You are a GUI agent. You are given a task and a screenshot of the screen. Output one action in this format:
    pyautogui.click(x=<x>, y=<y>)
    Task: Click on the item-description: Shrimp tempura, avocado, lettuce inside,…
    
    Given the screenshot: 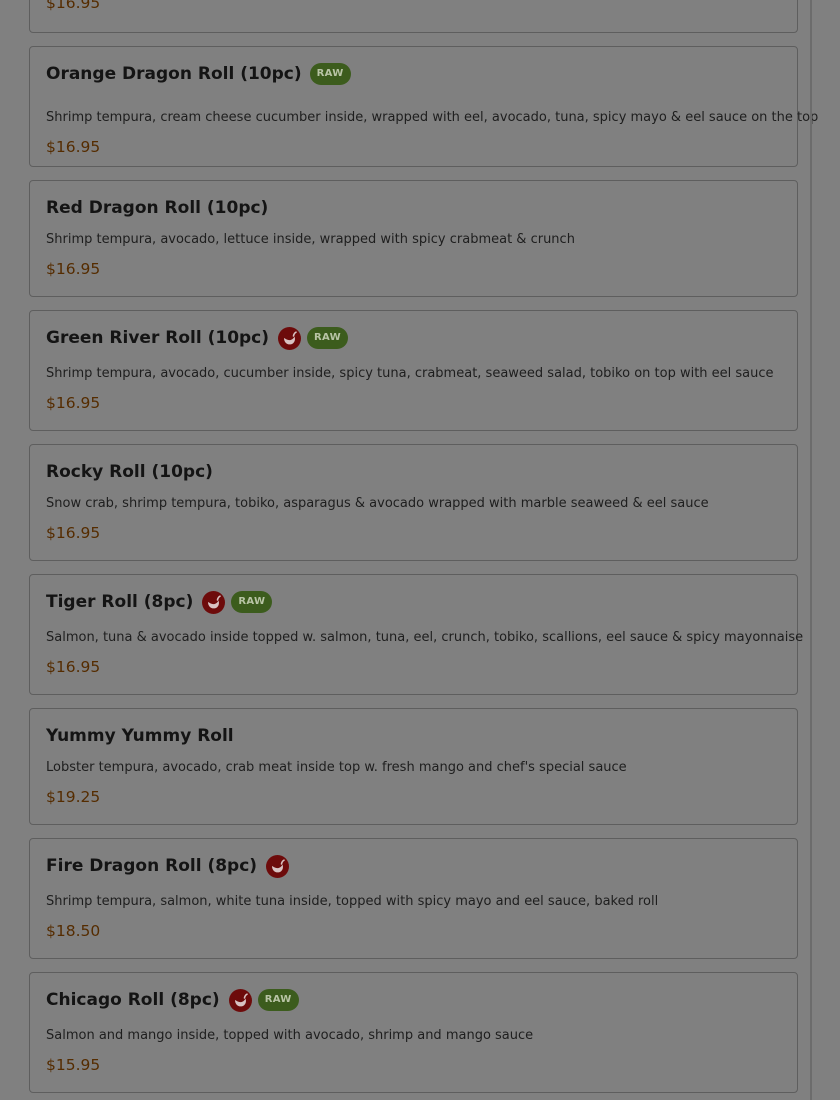 What is the action you would take?
    pyautogui.click(x=310, y=239)
    